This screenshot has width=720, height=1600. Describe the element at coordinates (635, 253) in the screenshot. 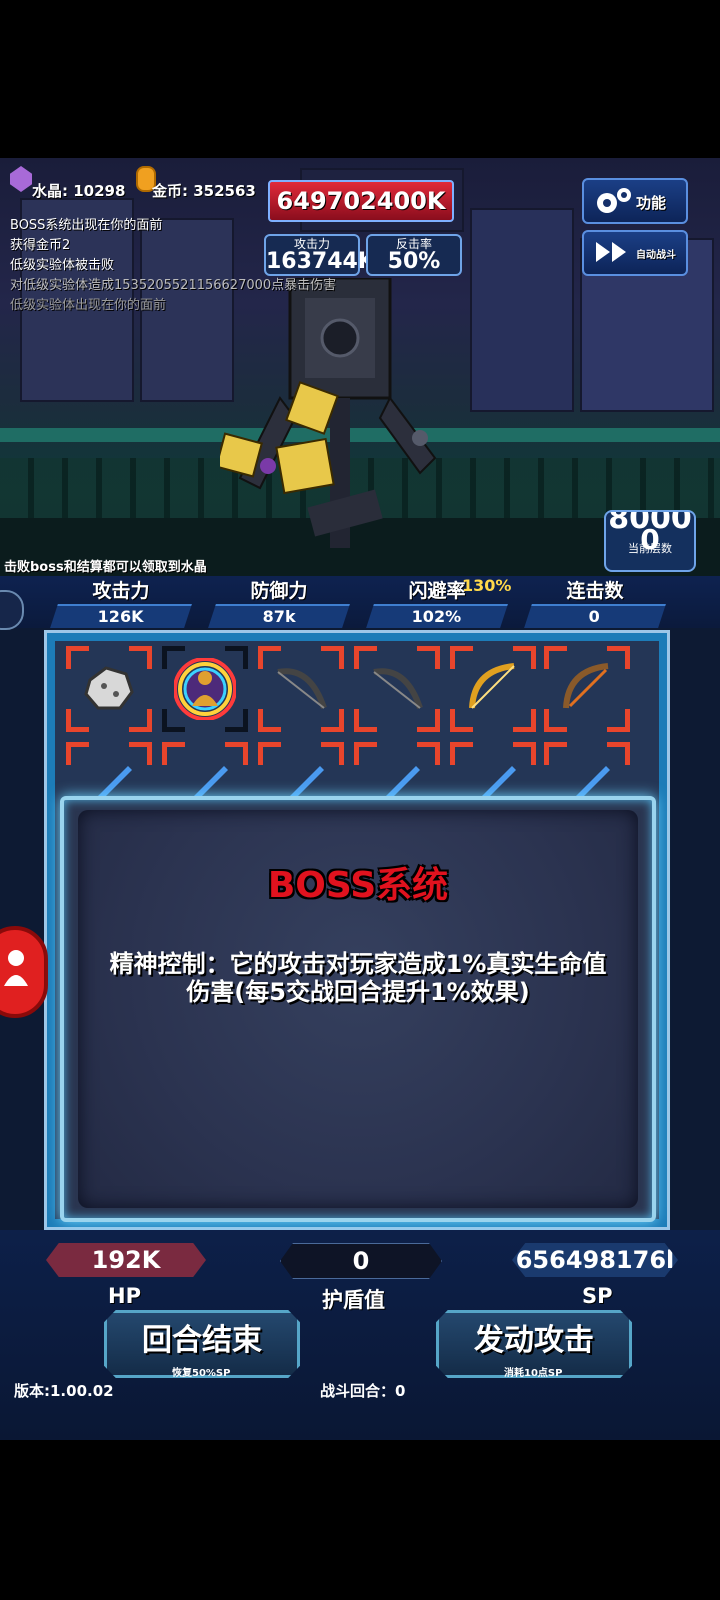

I see `auto-battle-button: 自动战斗` at that location.